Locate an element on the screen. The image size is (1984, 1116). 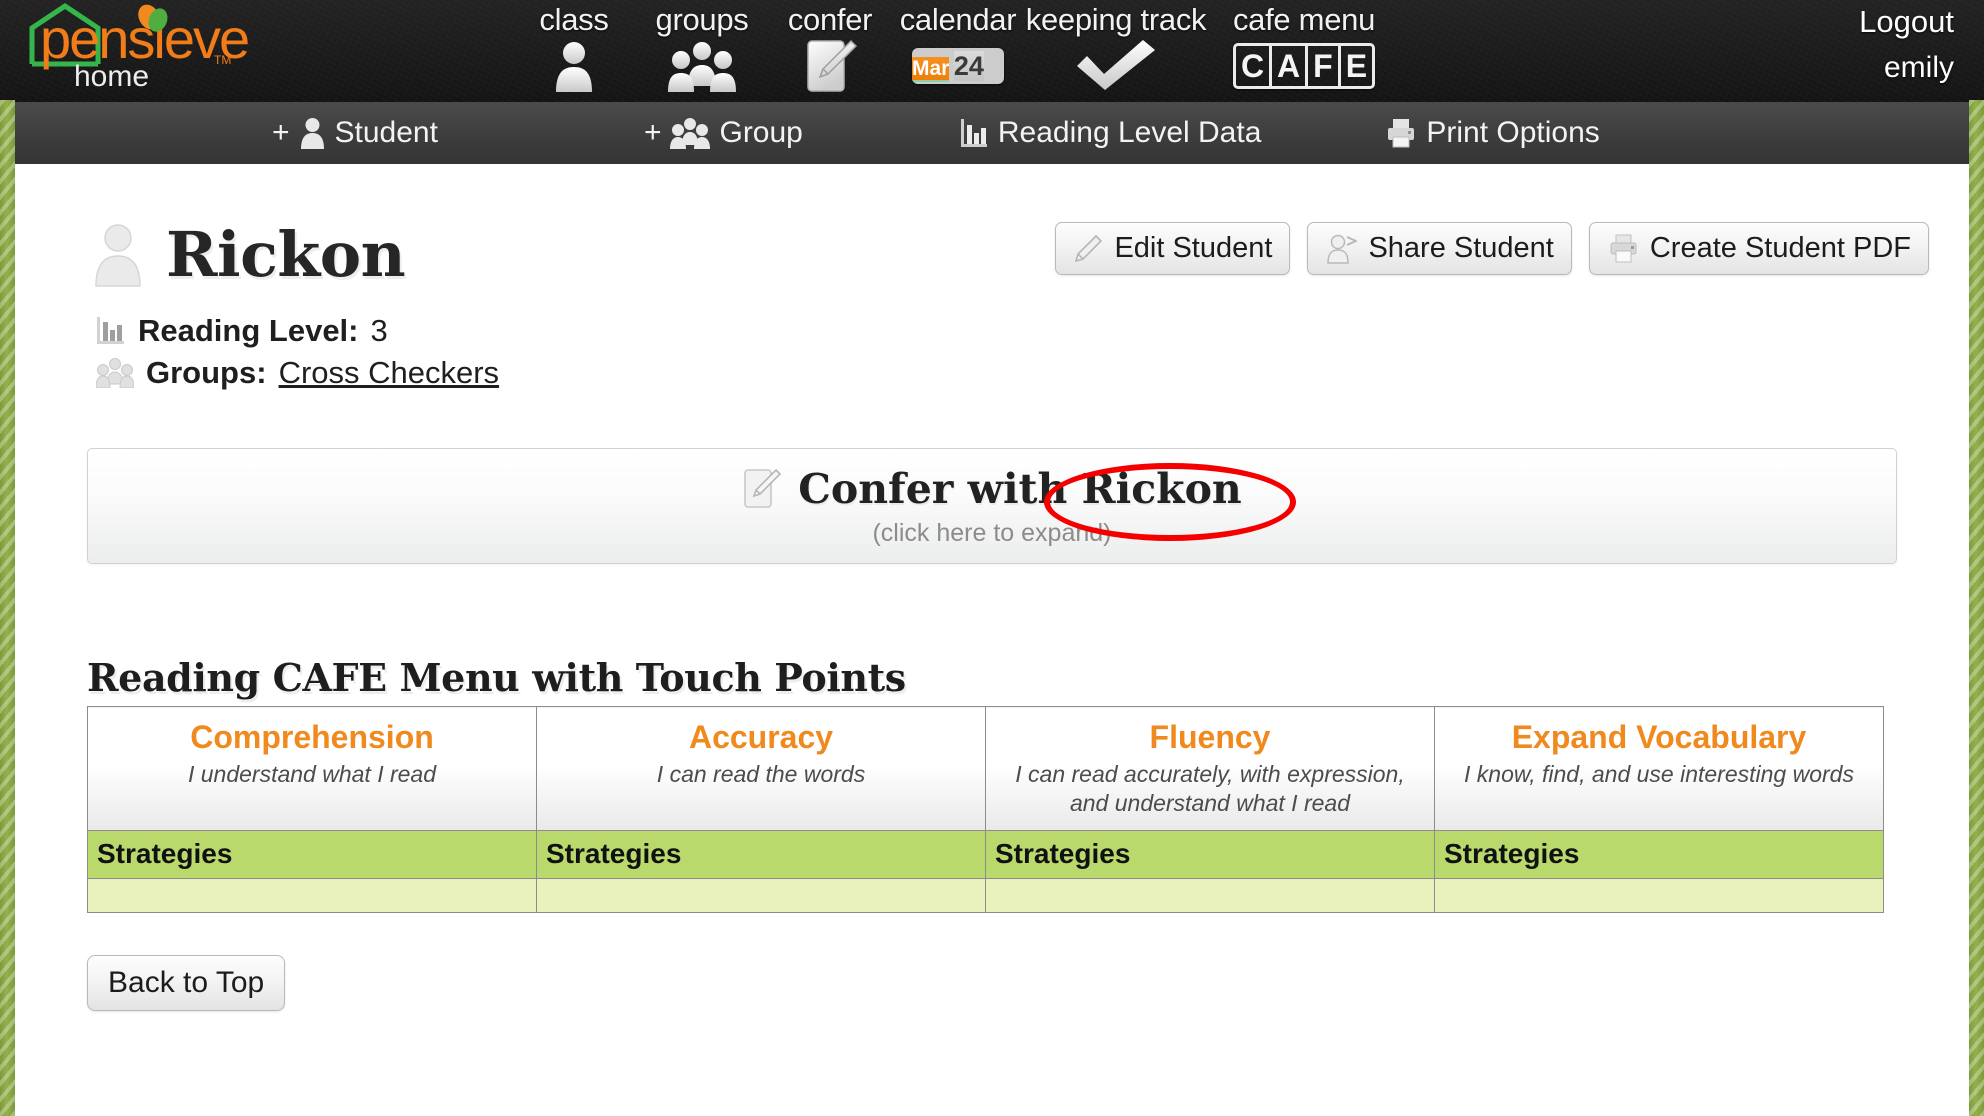
calendar-month: Mar is located at coordinates (931, 69).